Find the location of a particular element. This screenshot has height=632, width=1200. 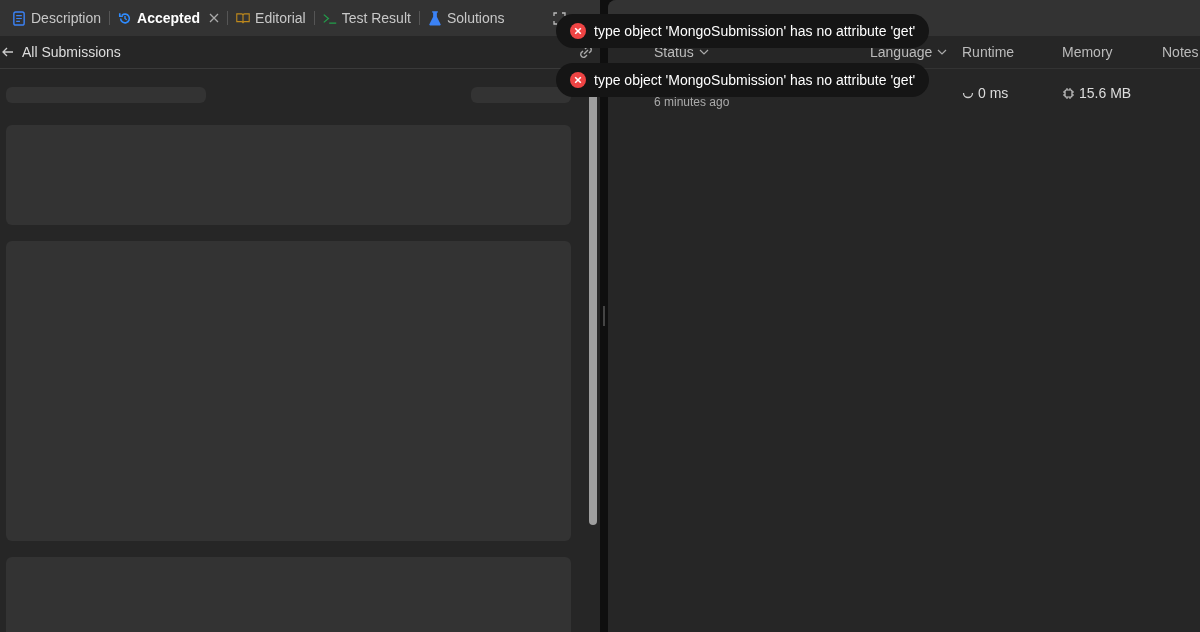

column-header: Memory is located at coordinates (1088, 52).